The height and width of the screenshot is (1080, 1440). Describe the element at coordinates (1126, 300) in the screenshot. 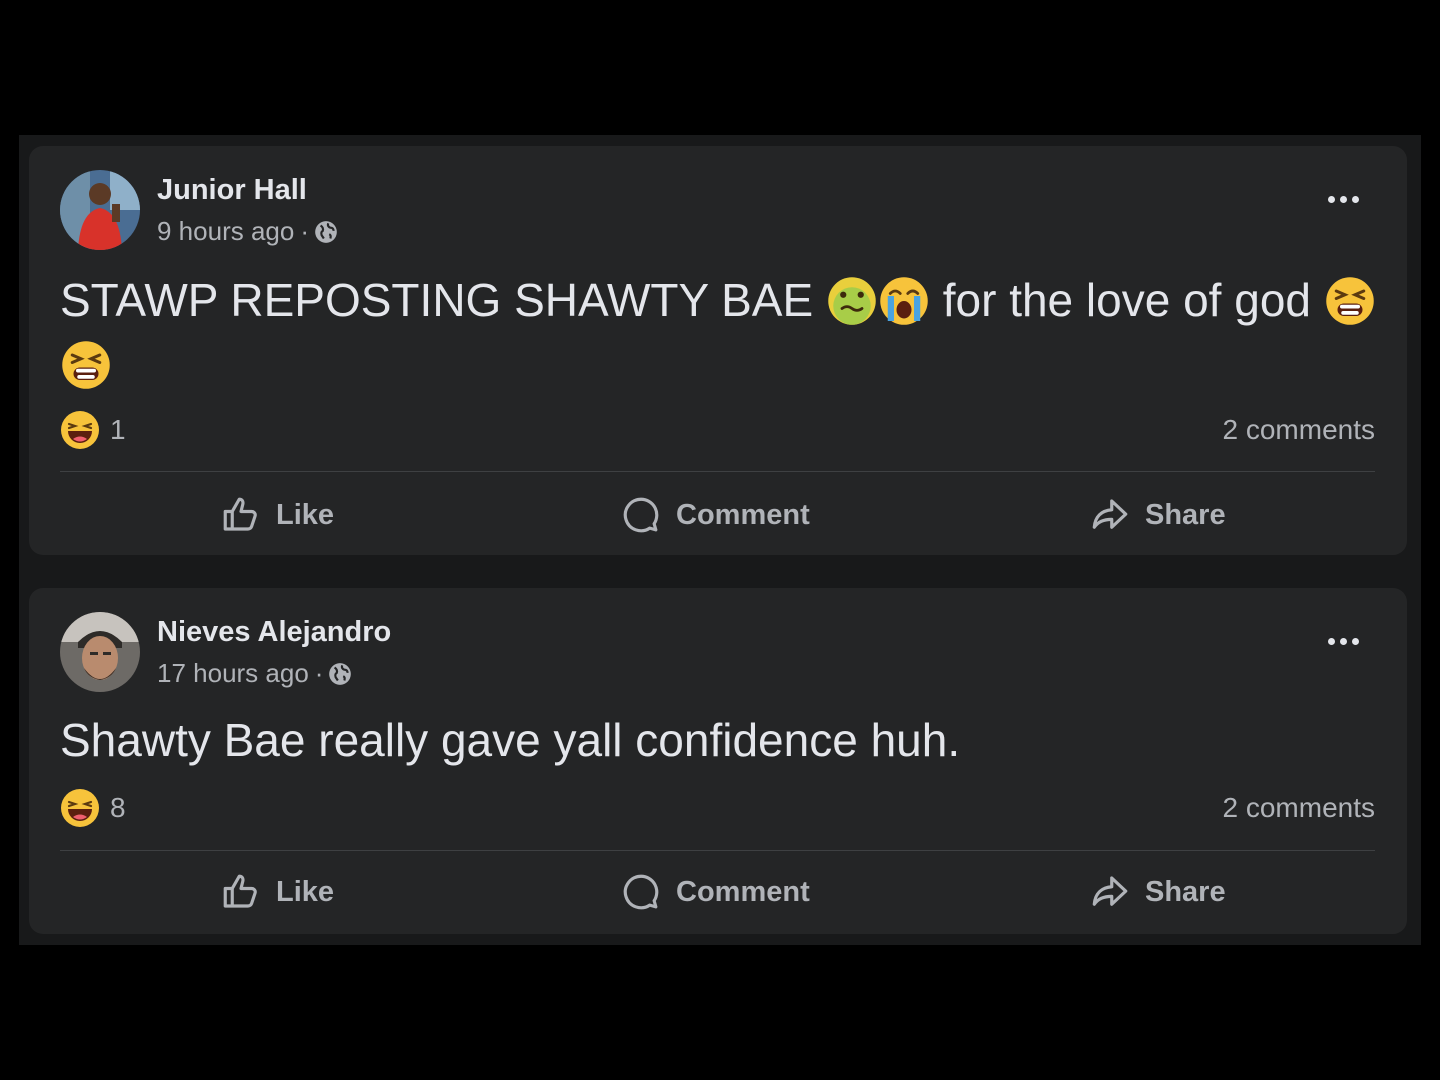

I see `post-text-part-2: for the love of god` at that location.